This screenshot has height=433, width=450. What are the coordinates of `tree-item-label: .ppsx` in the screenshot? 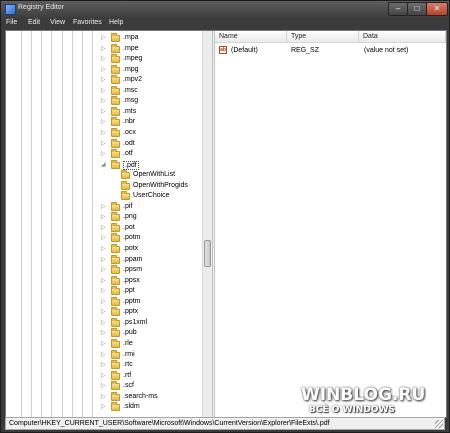 It's located at (131, 280).